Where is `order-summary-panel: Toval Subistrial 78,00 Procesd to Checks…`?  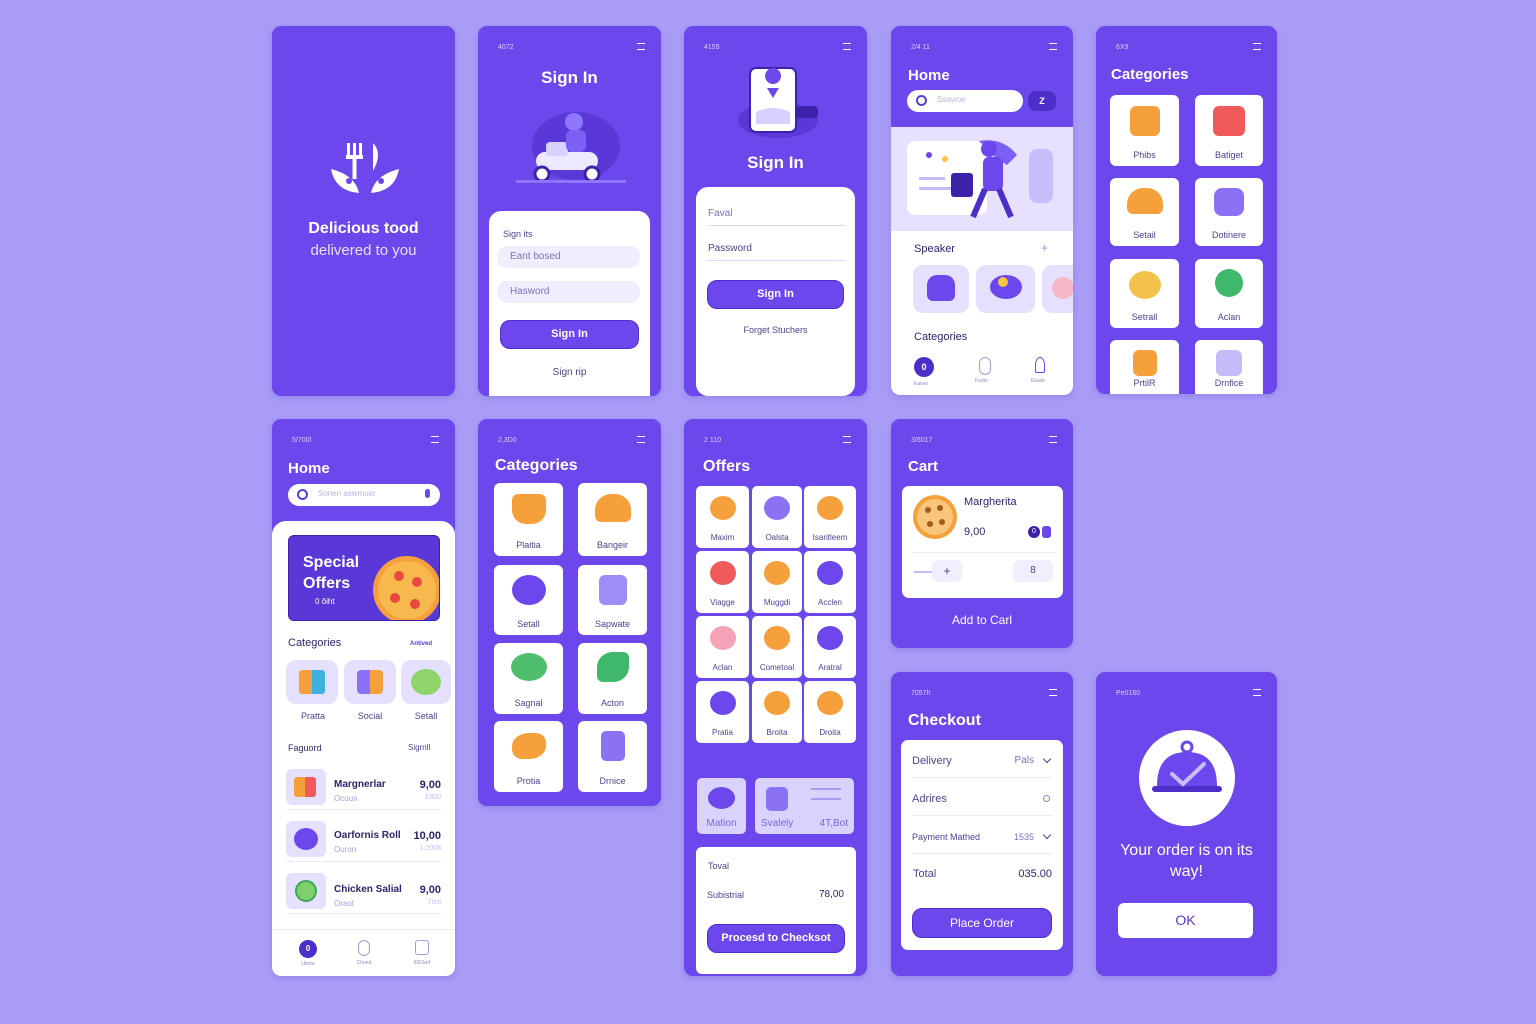
order-summary-panel: Toval Subistrial 78,00 Procesd to Checks… is located at coordinates (776, 910).